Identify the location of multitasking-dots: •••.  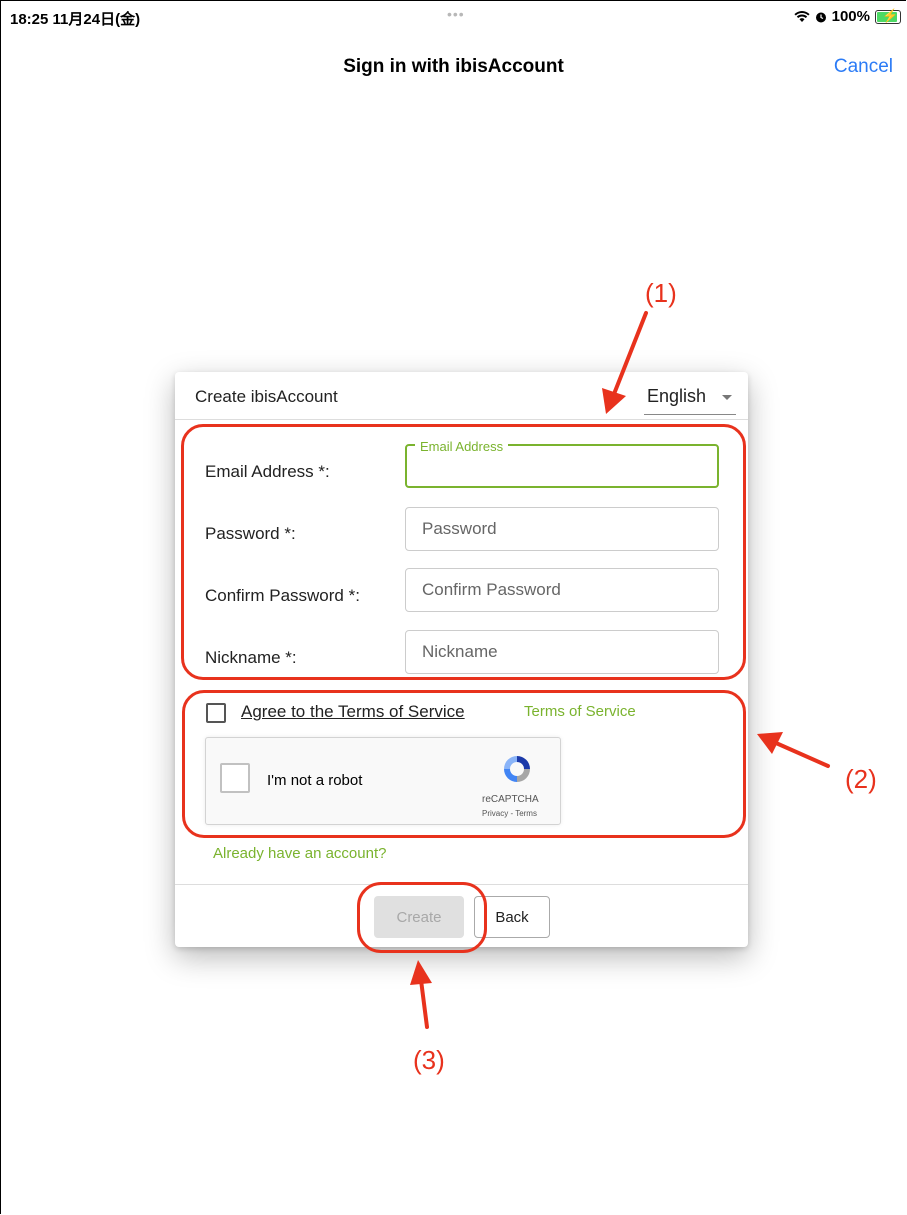
(456, 14).